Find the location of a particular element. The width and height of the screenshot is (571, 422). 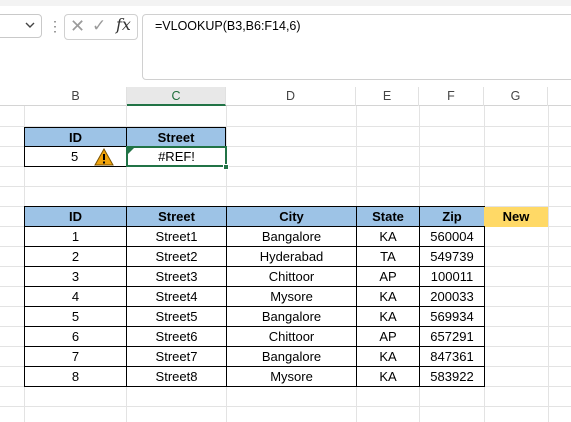

column-header-c: C is located at coordinates (176, 96).